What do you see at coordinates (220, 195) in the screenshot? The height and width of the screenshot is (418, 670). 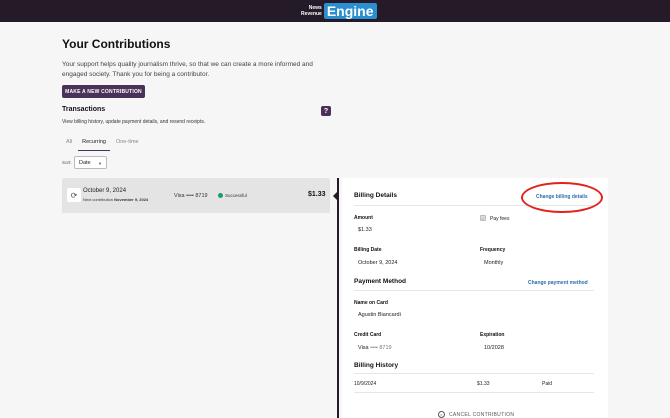 I see `status-dot-icon` at bounding box center [220, 195].